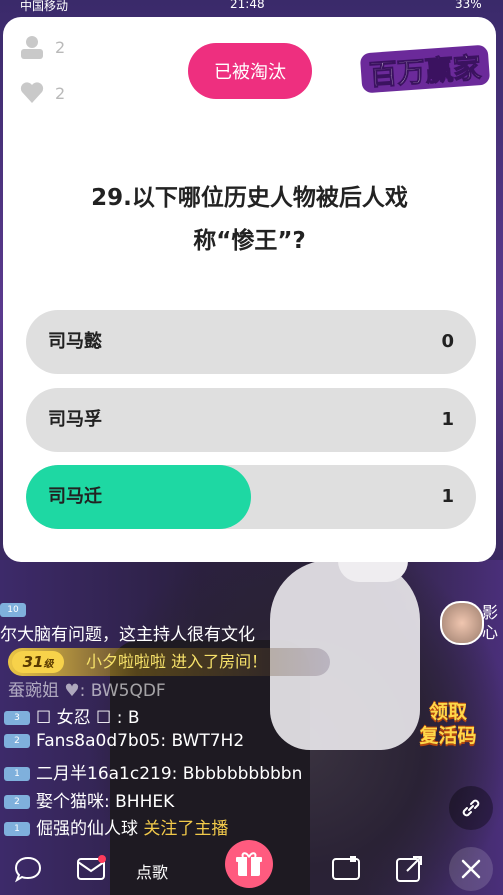 Image resolution: width=503 pixels, height=895 pixels. I want to click on chat-message: 3 ☐ 女忍 ☐ : B, so click(72, 715).